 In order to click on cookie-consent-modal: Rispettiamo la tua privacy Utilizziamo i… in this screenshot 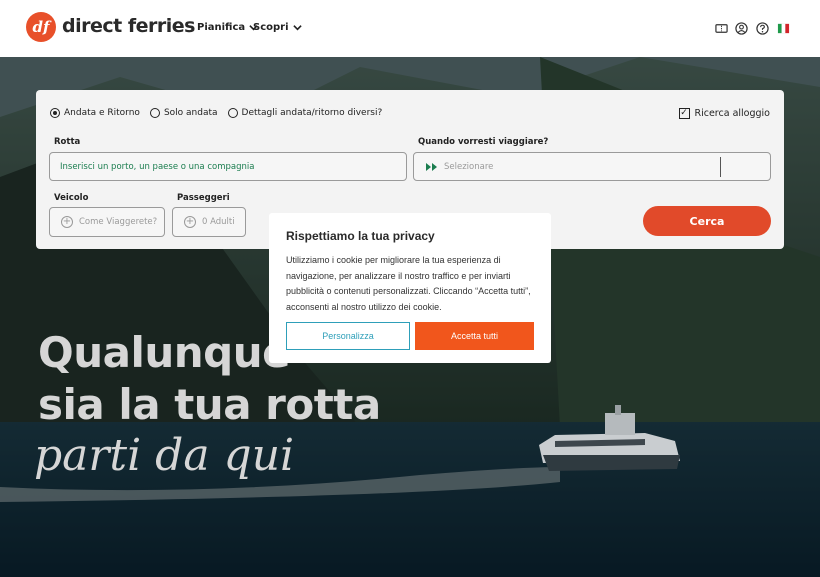, I will do `click(410, 288)`.